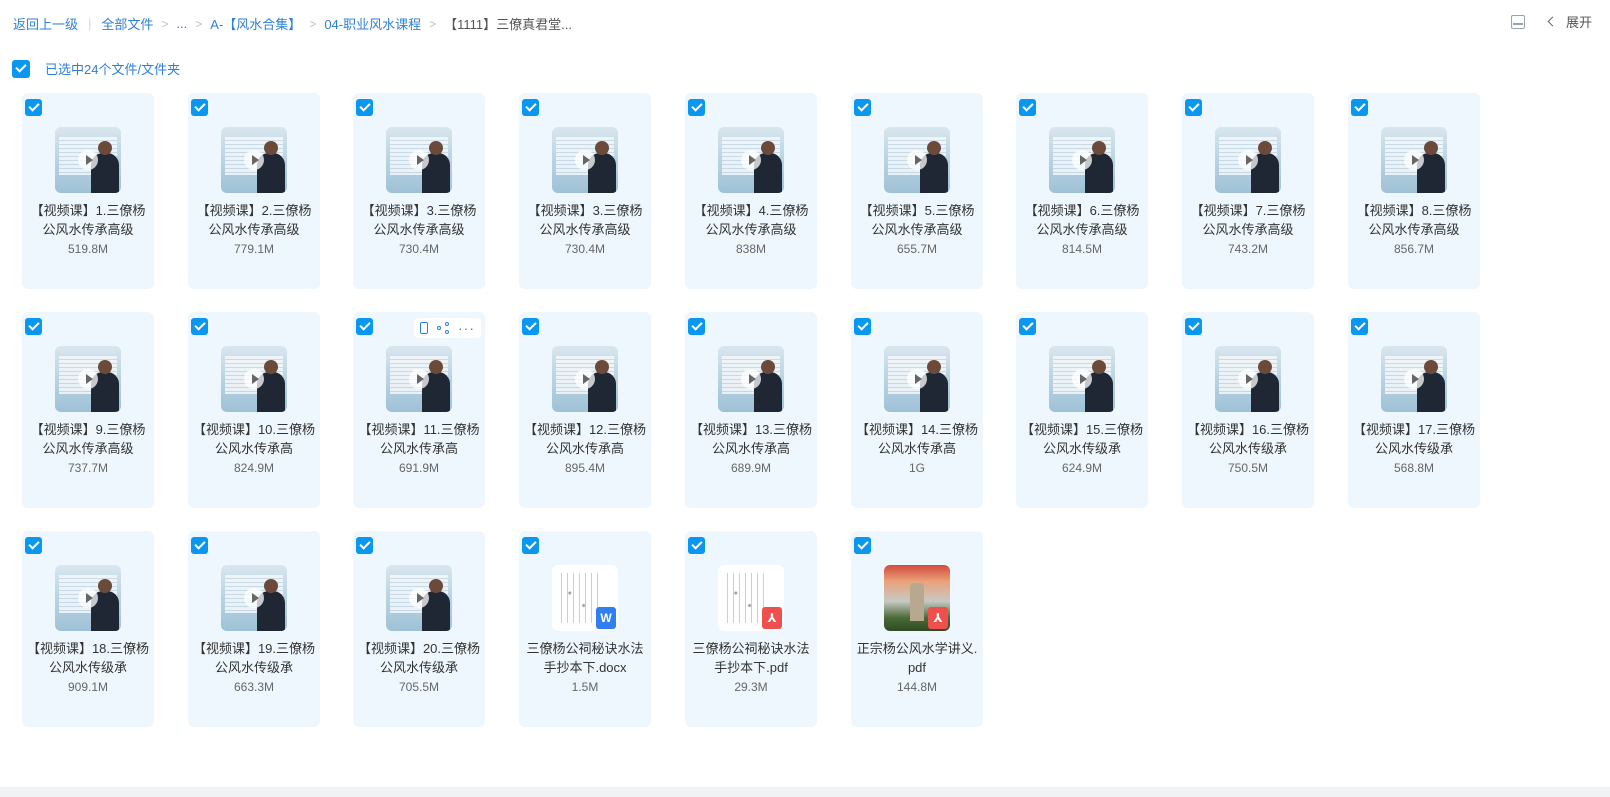 The image size is (1610, 797). I want to click on file-card: 【视频课】19.三僚杨公风水传级承 663.3M, so click(254, 629).